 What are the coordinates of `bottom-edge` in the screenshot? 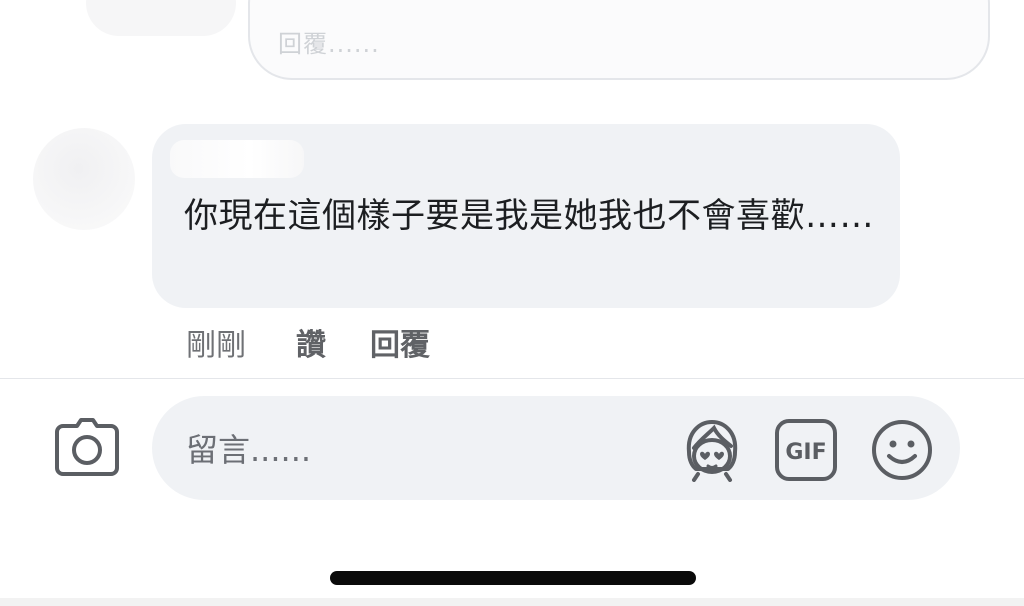 It's located at (512, 602).